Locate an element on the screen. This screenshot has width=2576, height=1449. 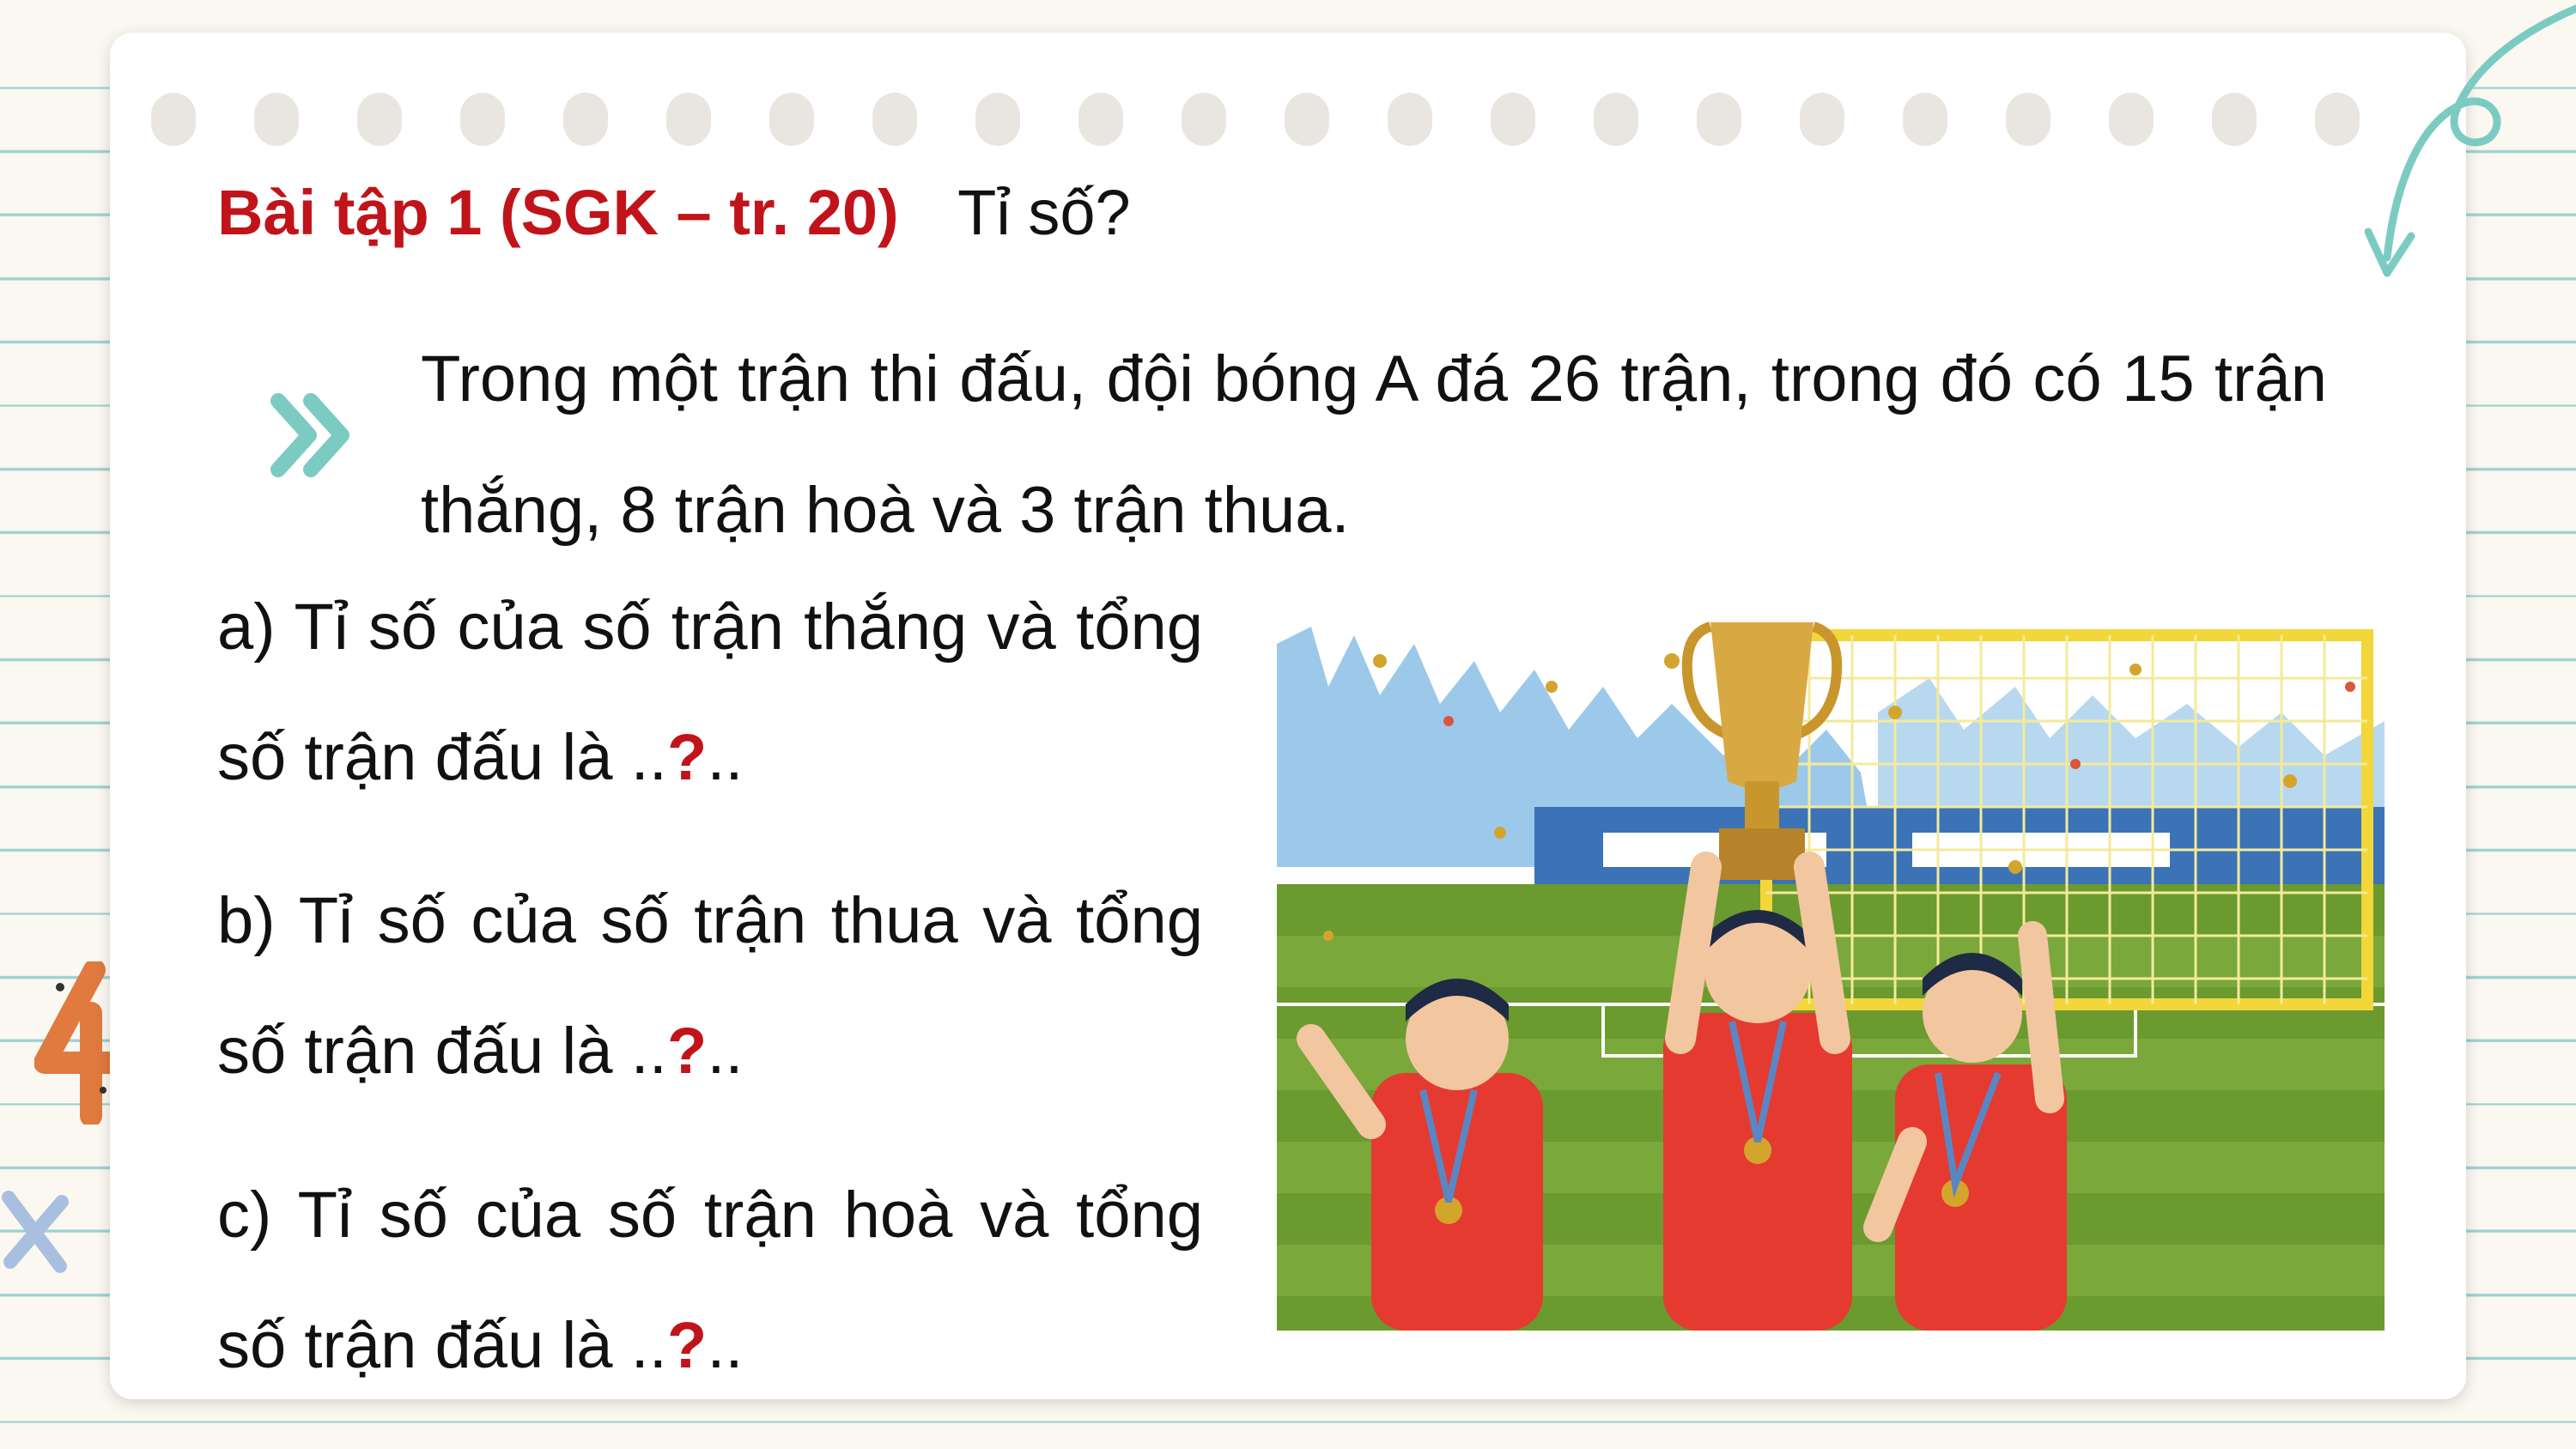
exercise-heading: Bài tập 1 (SGK – tr. 20) Tỉ số? is located at coordinates (674, 214).